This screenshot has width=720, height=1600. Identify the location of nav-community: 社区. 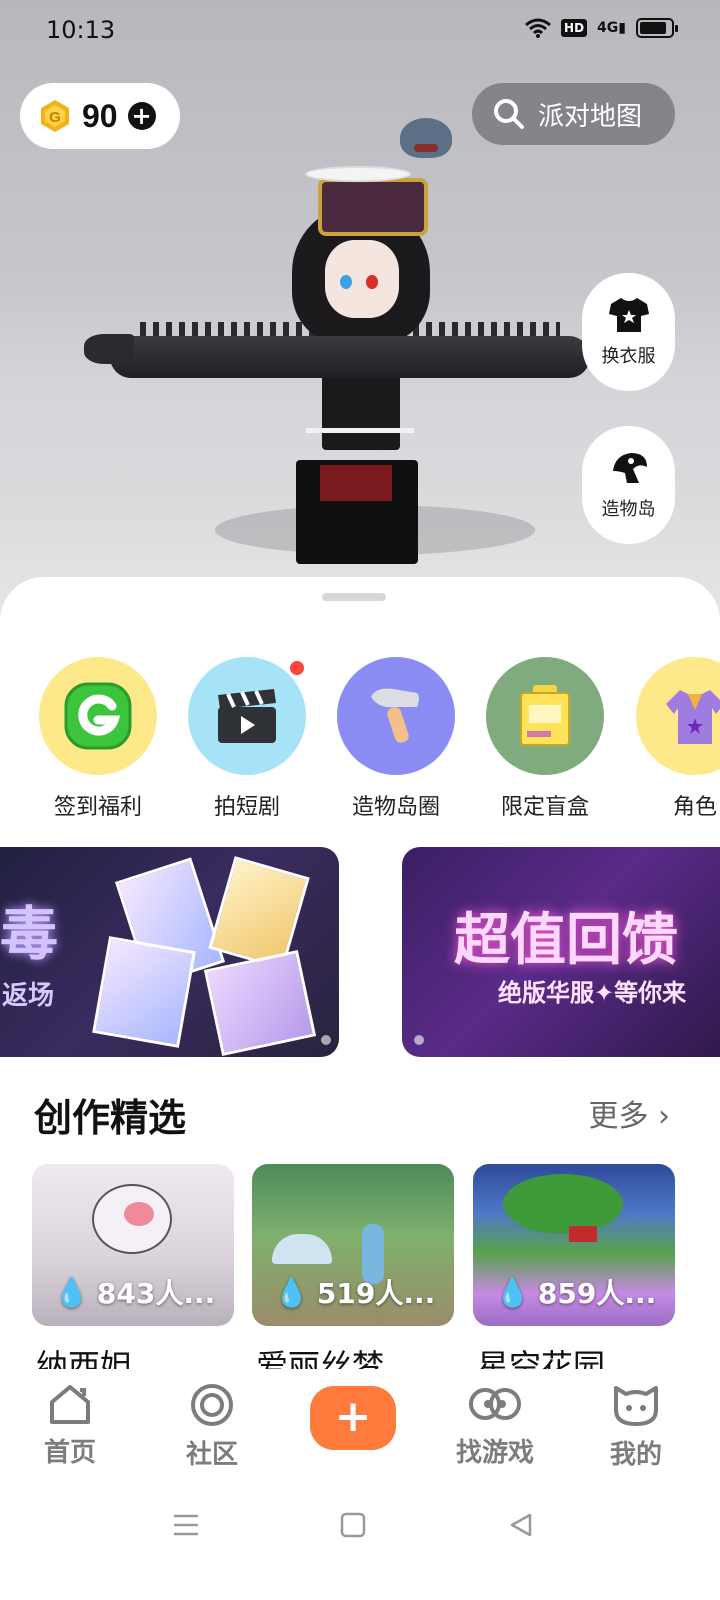
(212, 1426).